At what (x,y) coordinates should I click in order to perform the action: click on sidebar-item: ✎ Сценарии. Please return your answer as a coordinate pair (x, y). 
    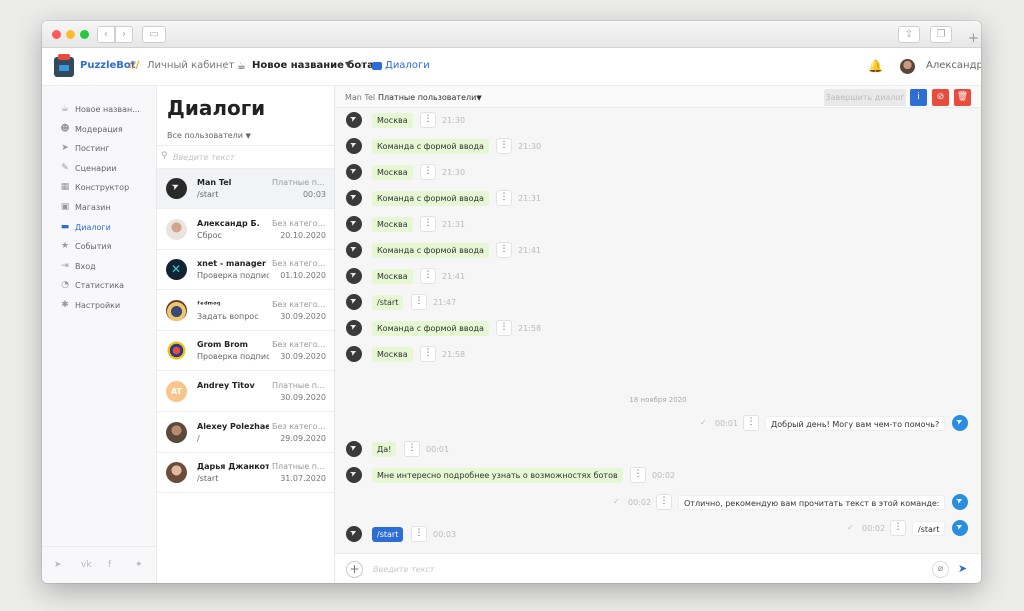
    Looking at the image, I should click on (99, 168).